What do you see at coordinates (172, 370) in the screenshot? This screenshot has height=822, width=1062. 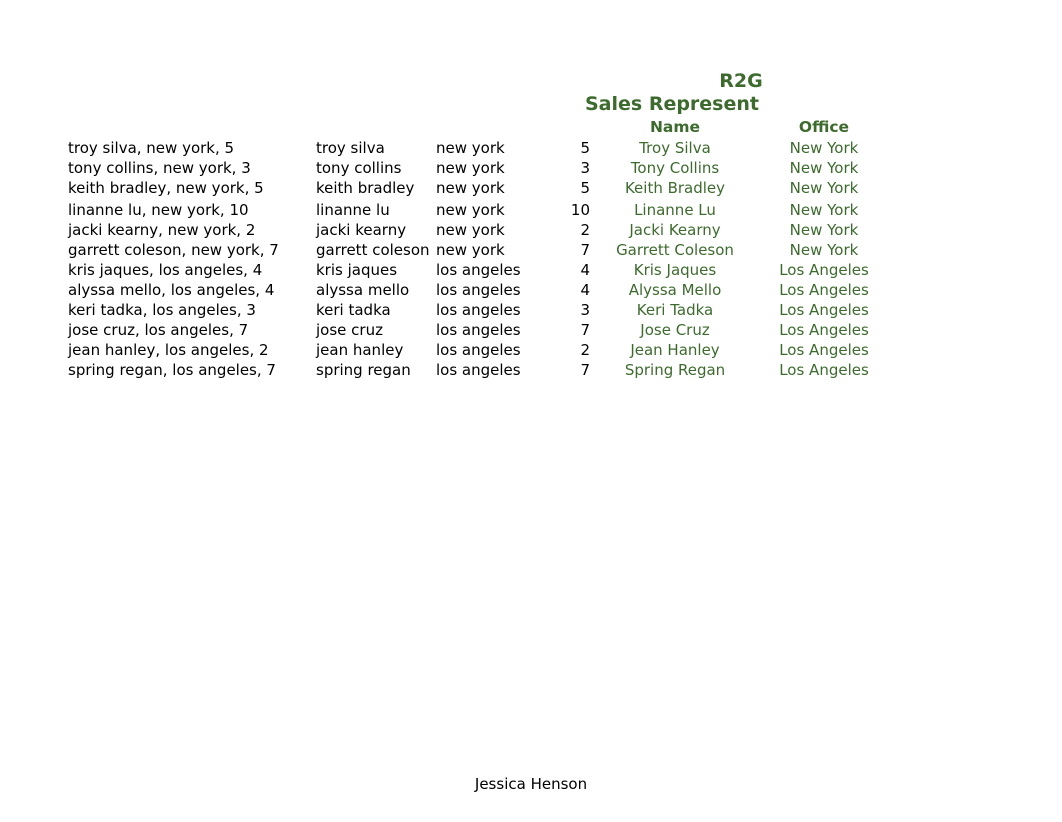 I see `cell-raw-text: spring regan, los angeles, 7` at bounding box center [172, 370].